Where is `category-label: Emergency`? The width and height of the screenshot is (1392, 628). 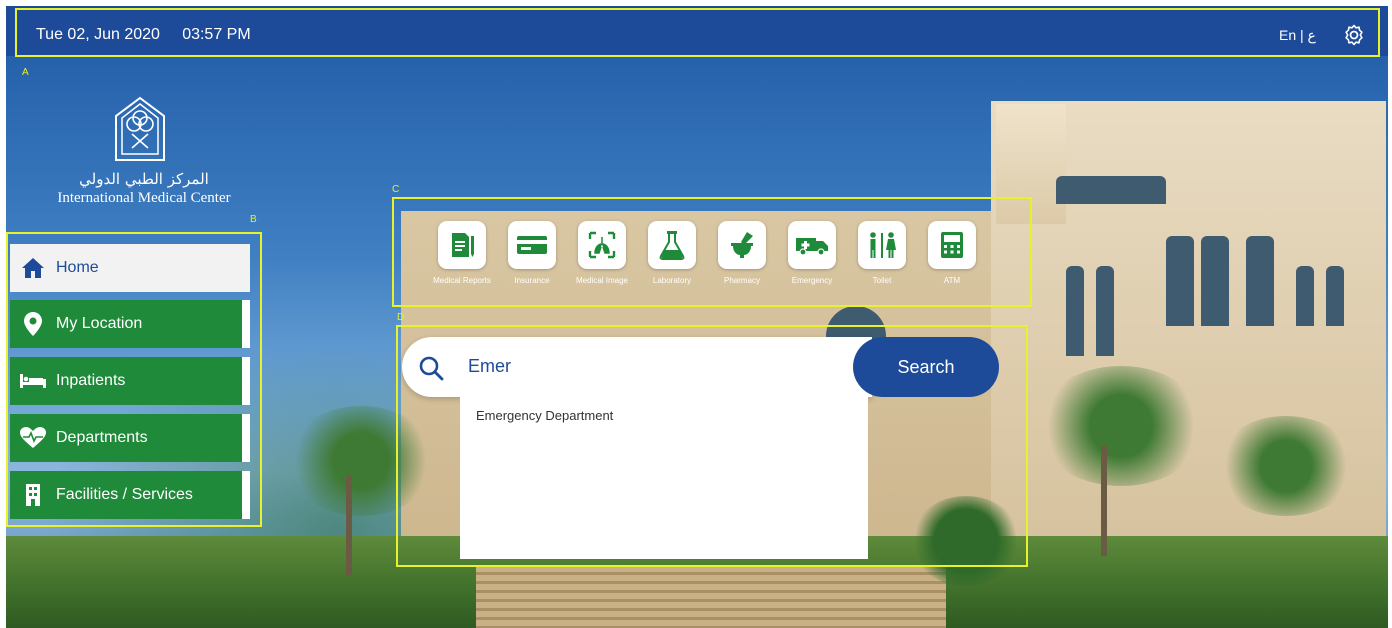
category-label: Emergency is located at coordinates (812, 280).